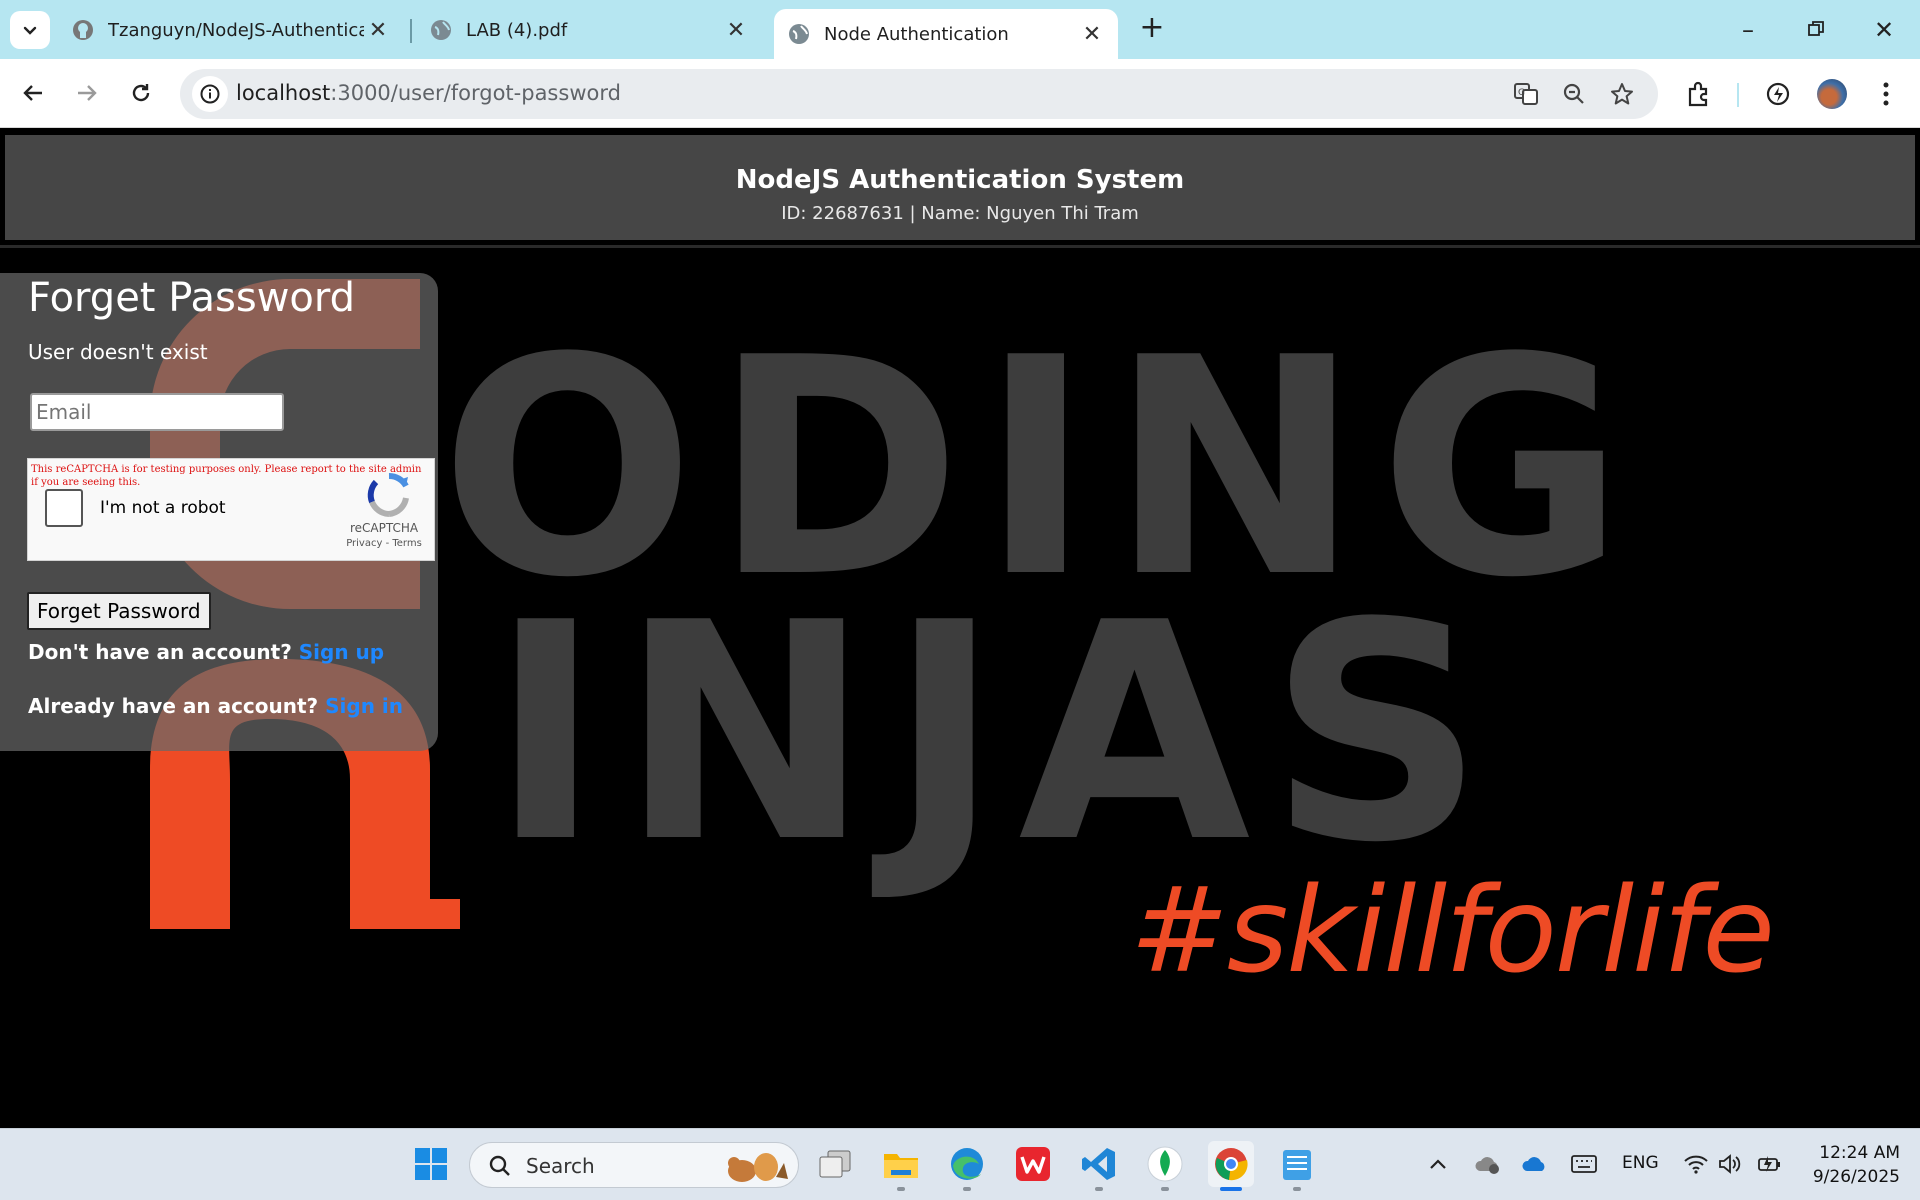 The image size is (1920, 1200). I want to click on task-view-icon, so click(835, 1164).